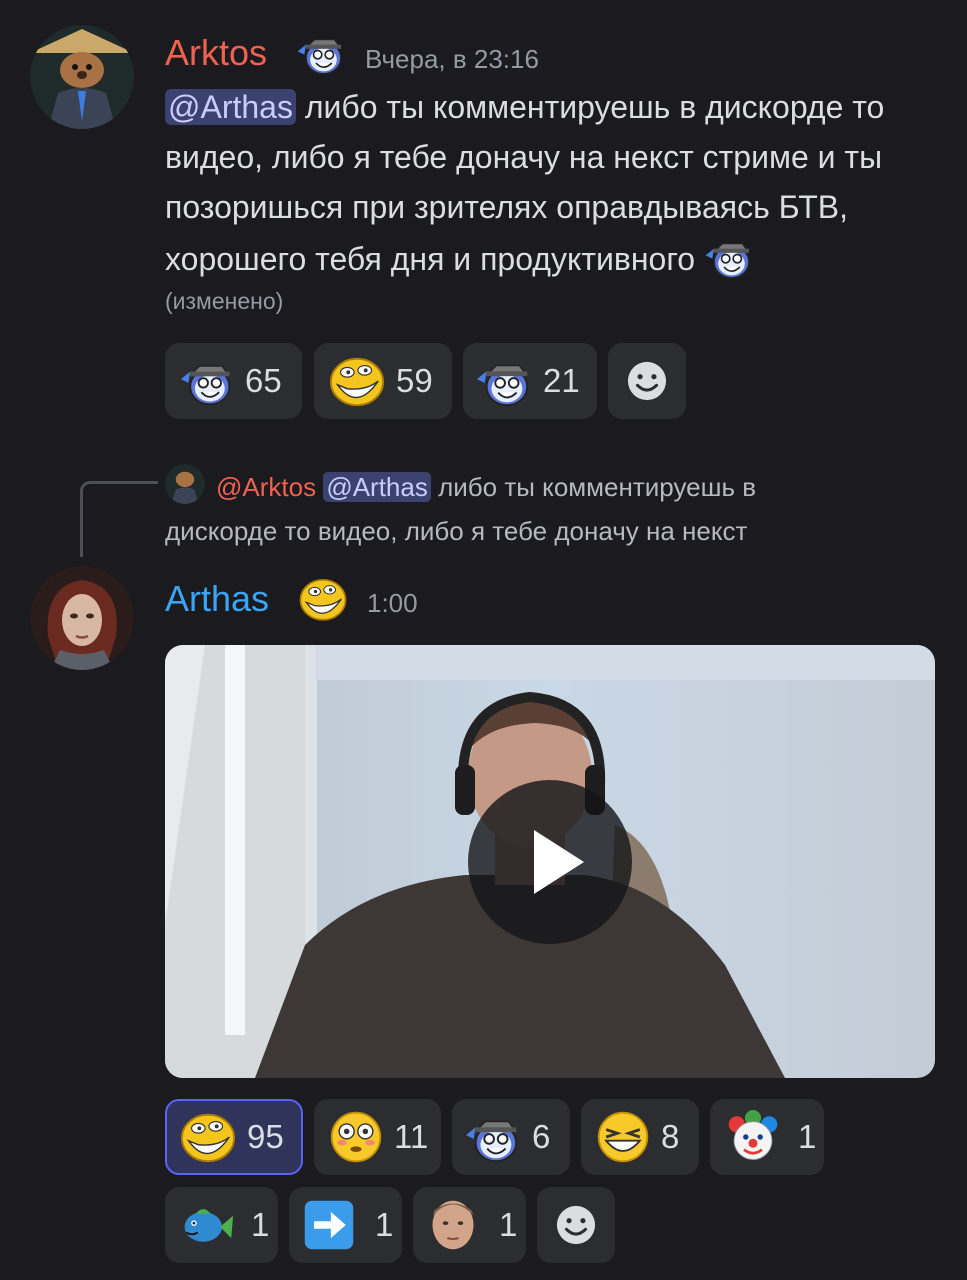 This screenshot has height=1280, width=967. What do you see at coordinates (266, 487) in the screenshot?
I see `reply-author: @Arktos` at bounding box center [266, 487].